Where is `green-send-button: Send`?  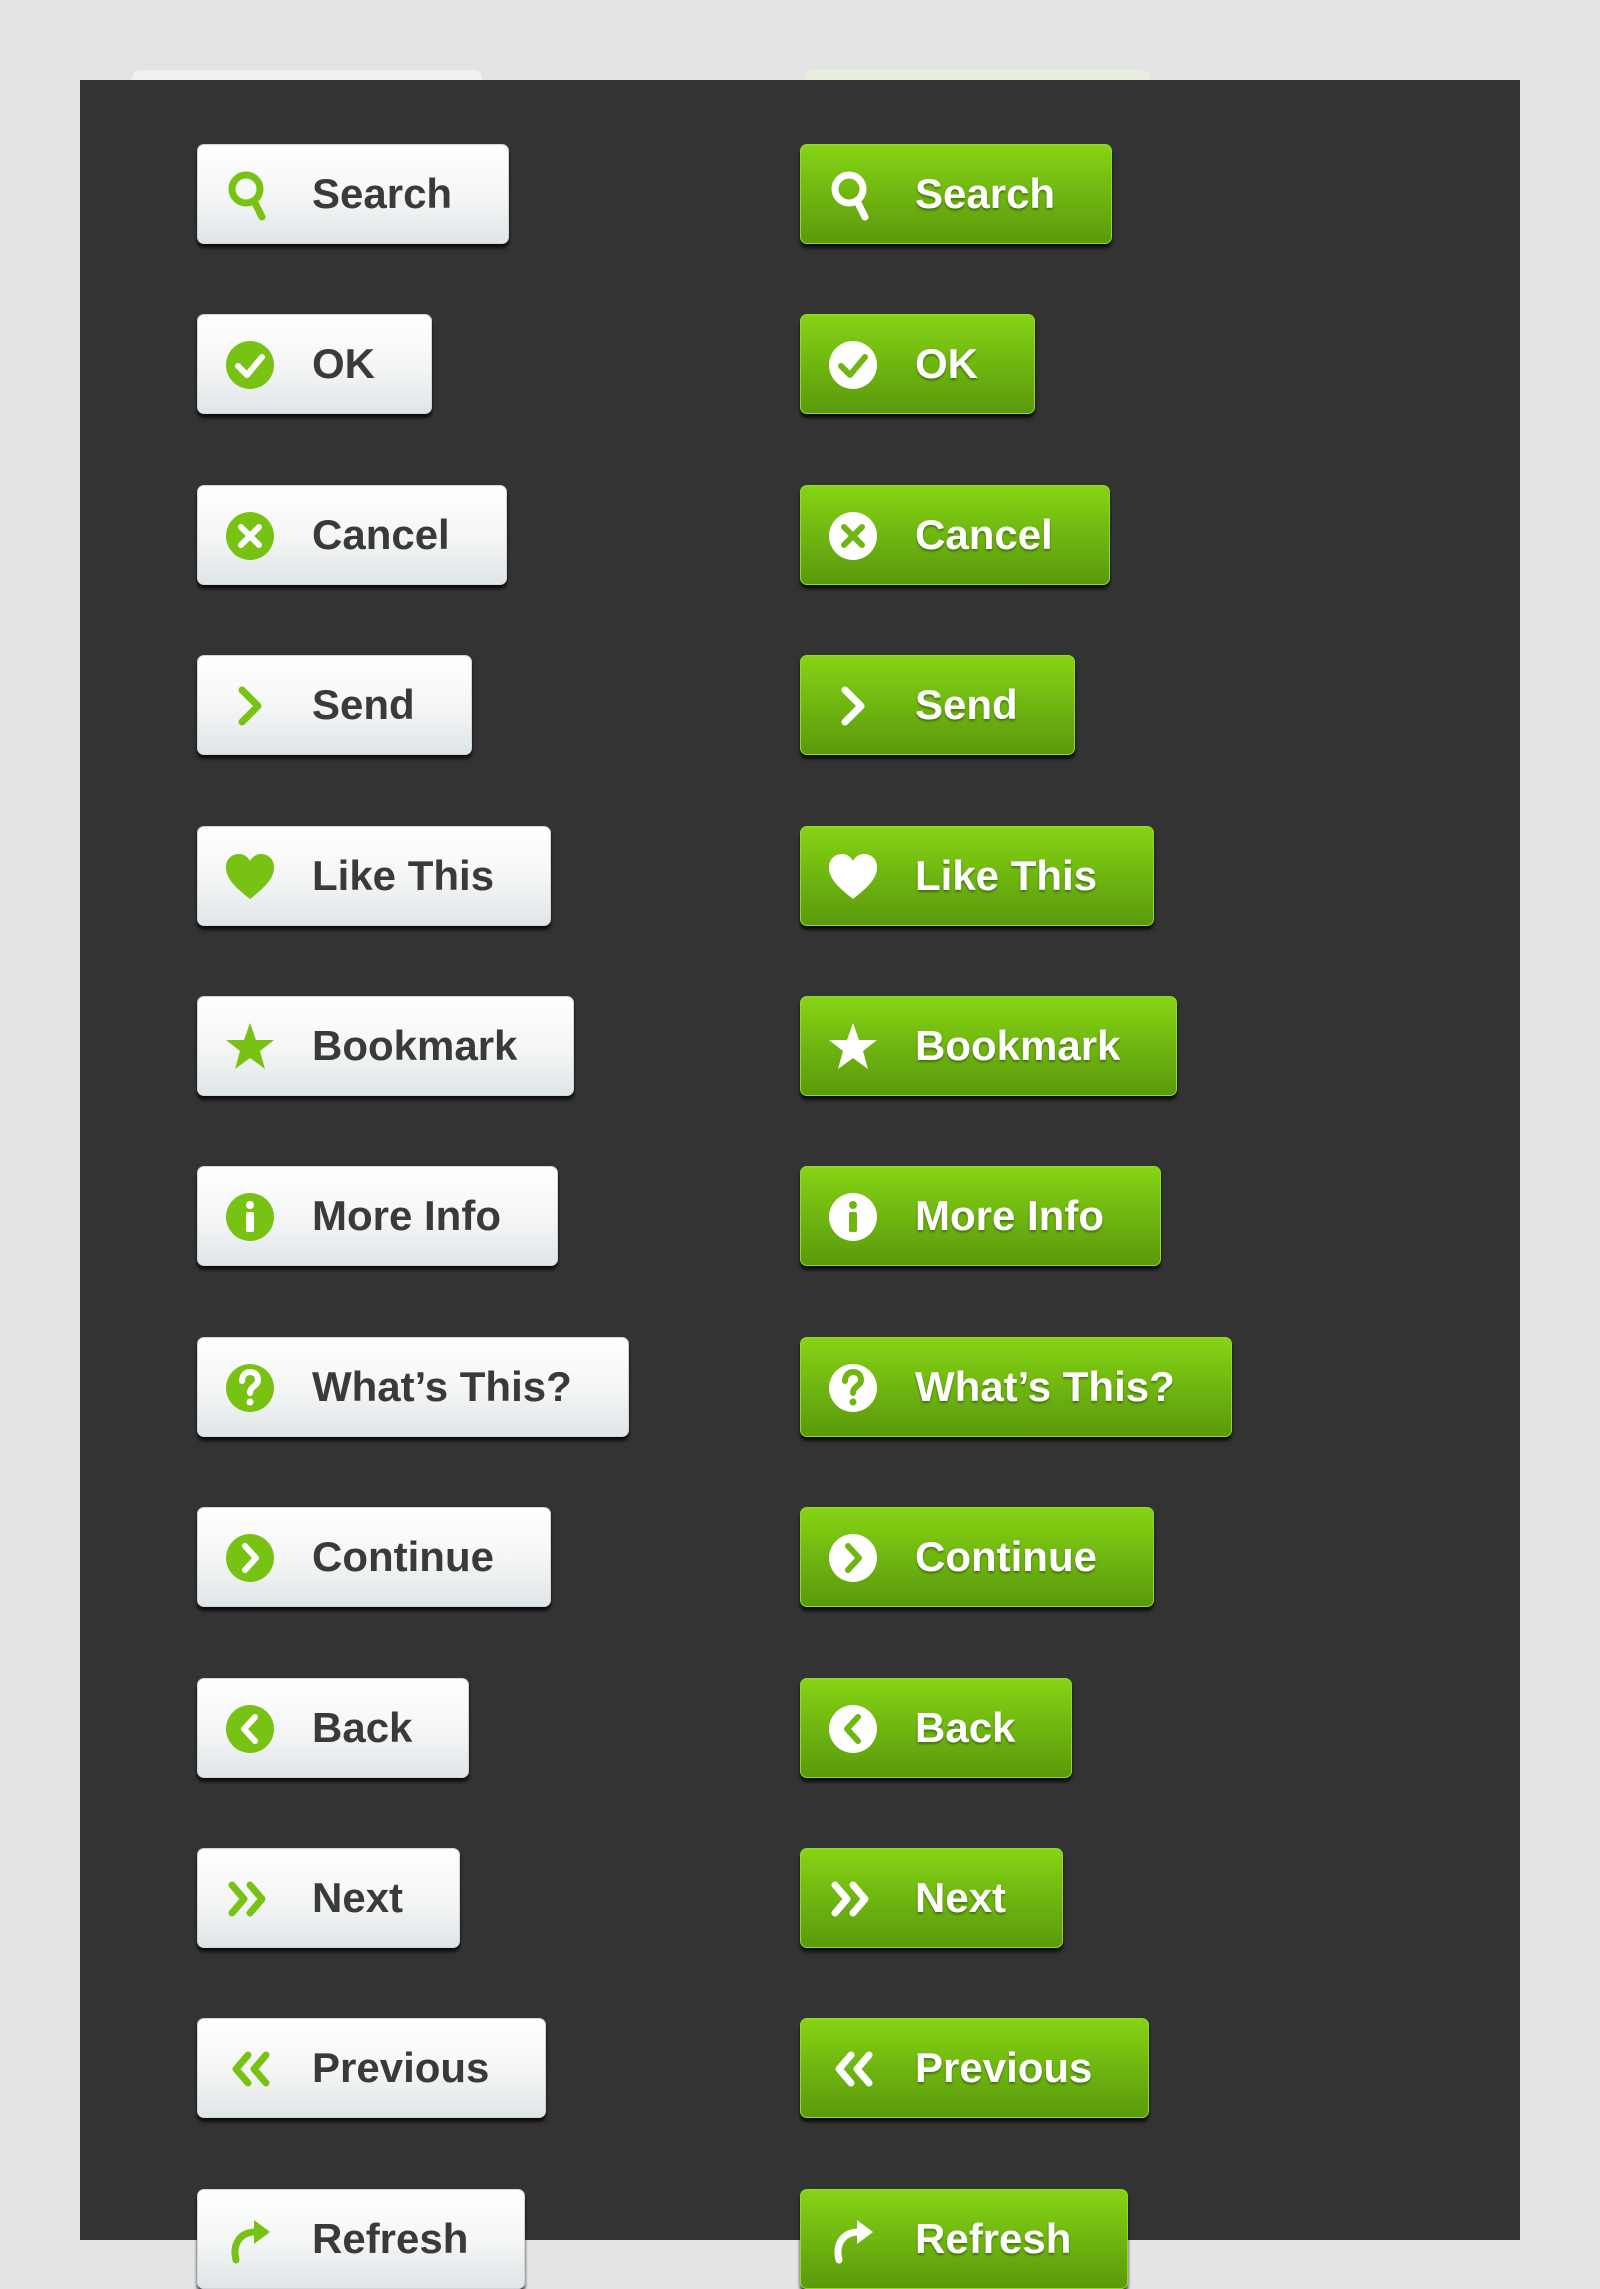
green-send-button: Send is located at coordinates (937, 705).